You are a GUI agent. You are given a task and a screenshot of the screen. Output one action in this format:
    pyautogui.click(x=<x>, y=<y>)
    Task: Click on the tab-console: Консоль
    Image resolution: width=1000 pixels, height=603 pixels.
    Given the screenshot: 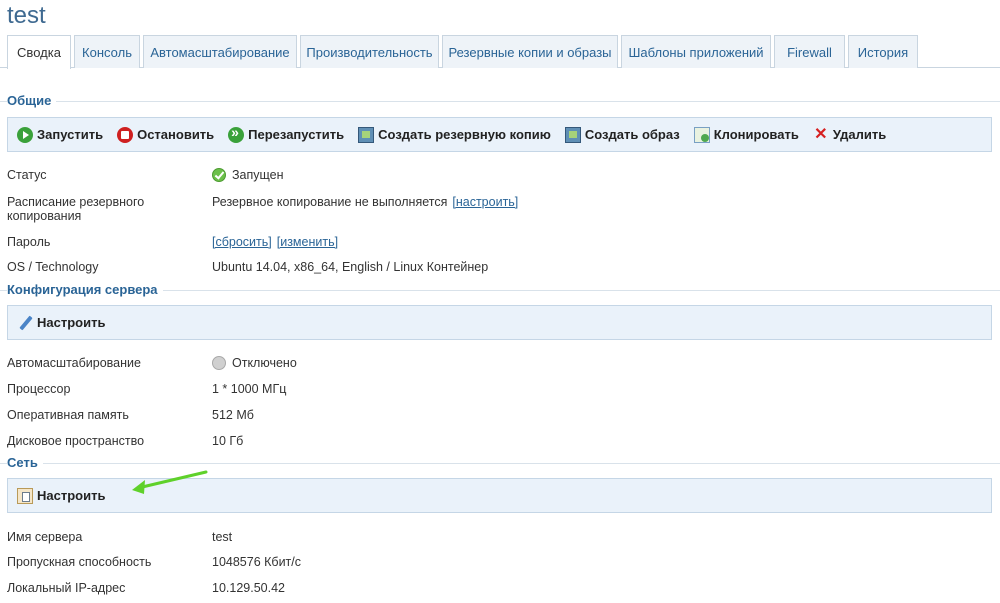 What is the action you would take?
    pyautogui.click(x=107, y=51)
    